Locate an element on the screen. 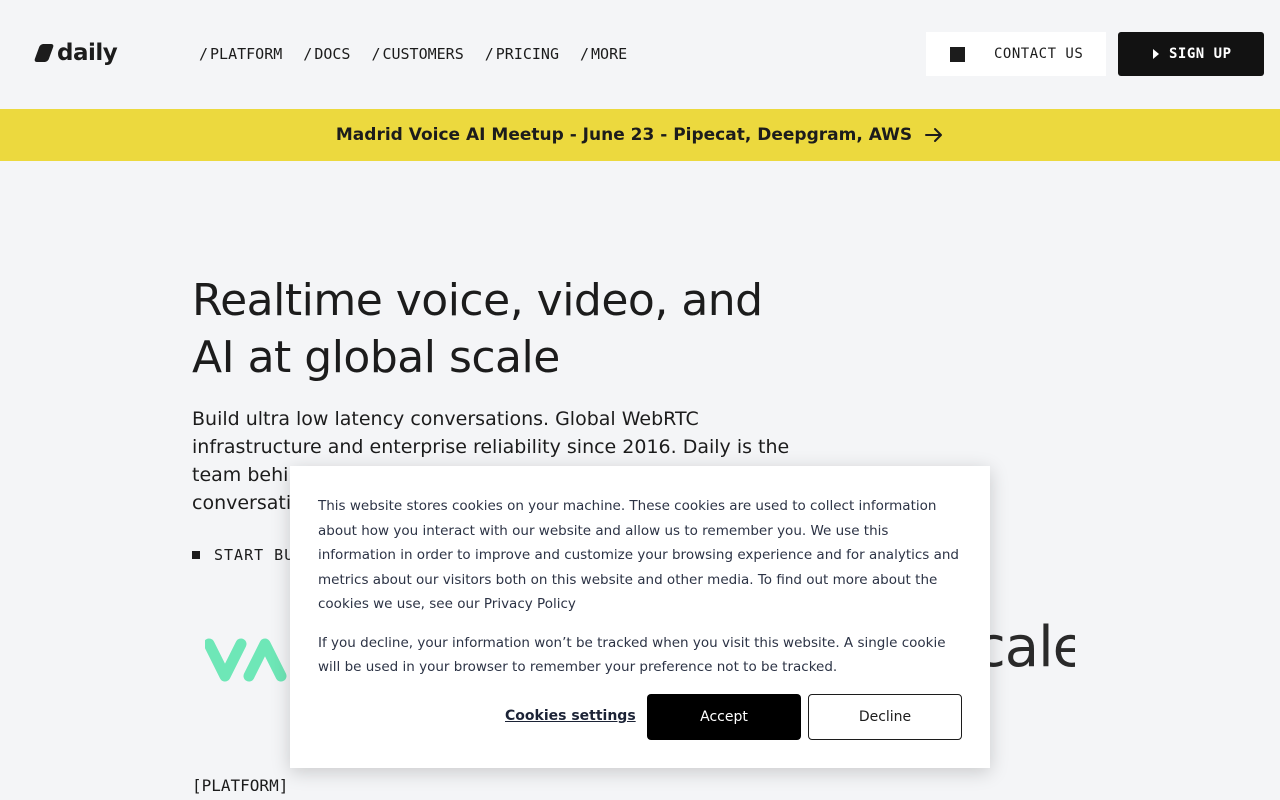  contact-us-label: CONTACT US is located at coordinates (1039, 54).